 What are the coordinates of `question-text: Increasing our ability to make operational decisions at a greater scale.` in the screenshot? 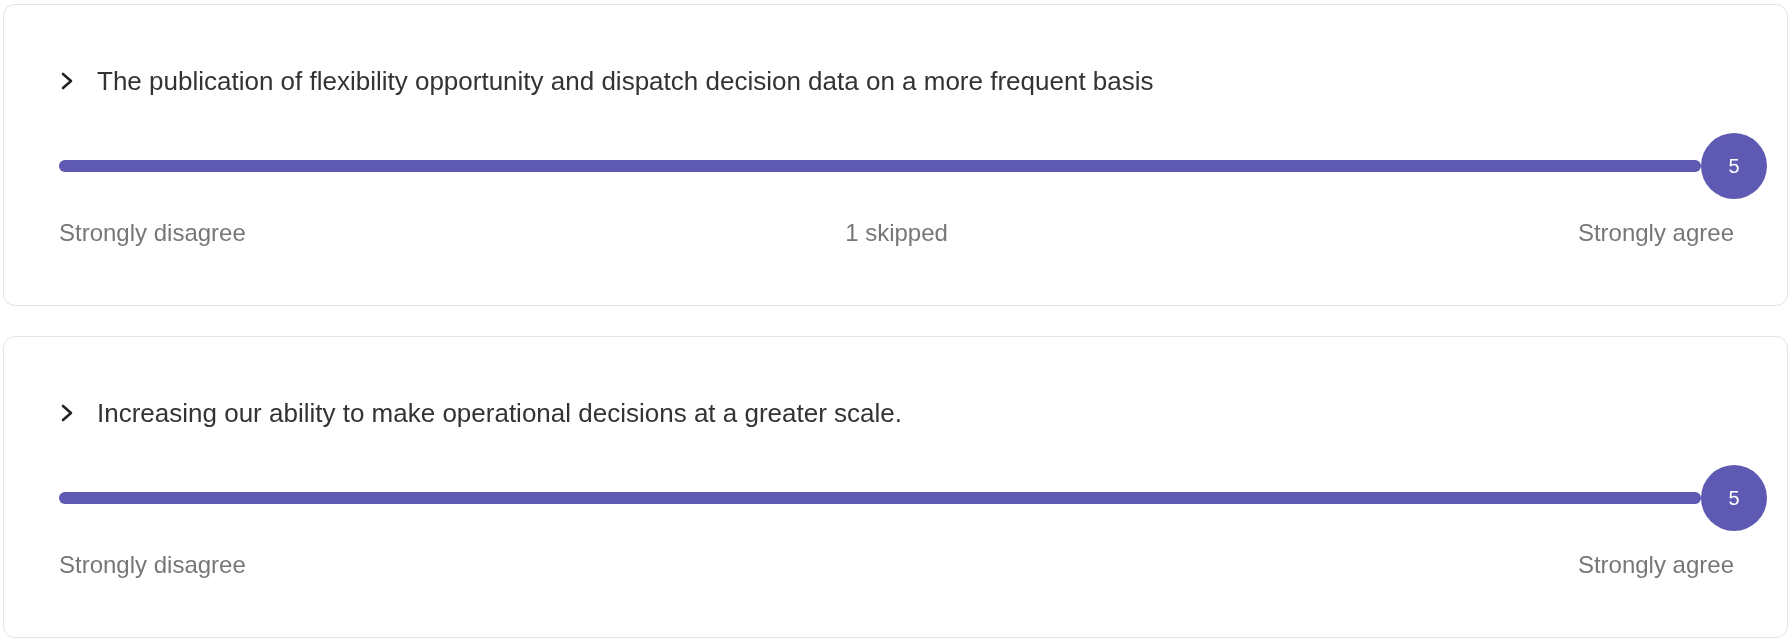 It's located at (499, 413).